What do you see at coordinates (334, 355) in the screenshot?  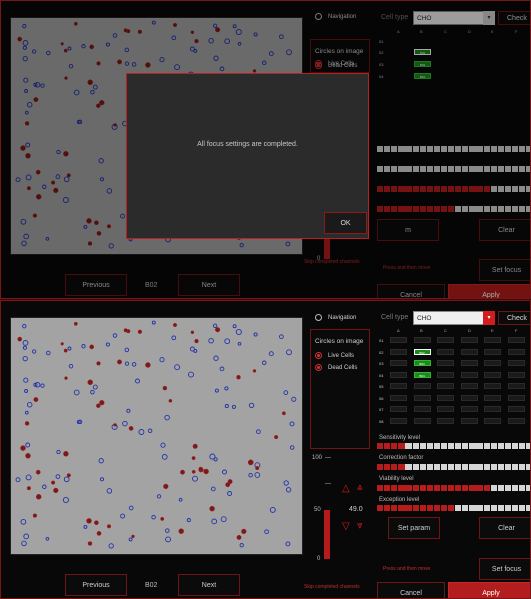 I see `live-cells-option: Live Cells` at bounding box center [334, 355].